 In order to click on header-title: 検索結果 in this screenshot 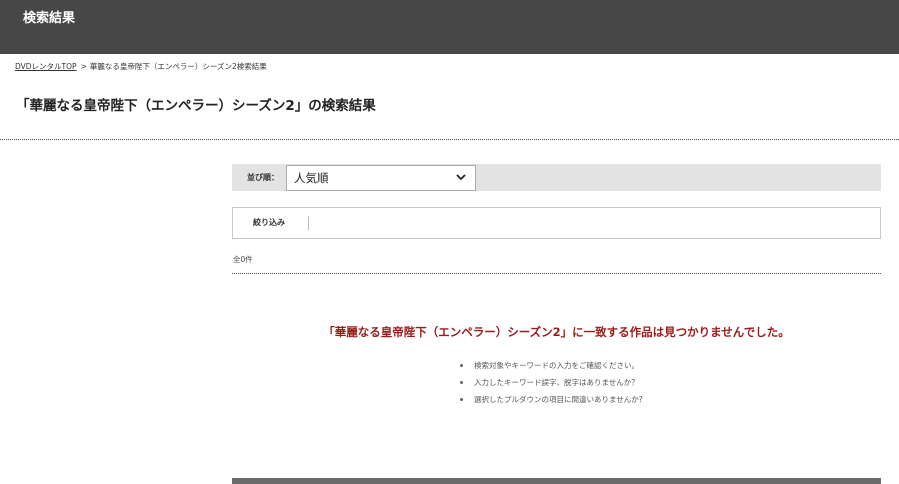, I will do `click(49, 18)`.